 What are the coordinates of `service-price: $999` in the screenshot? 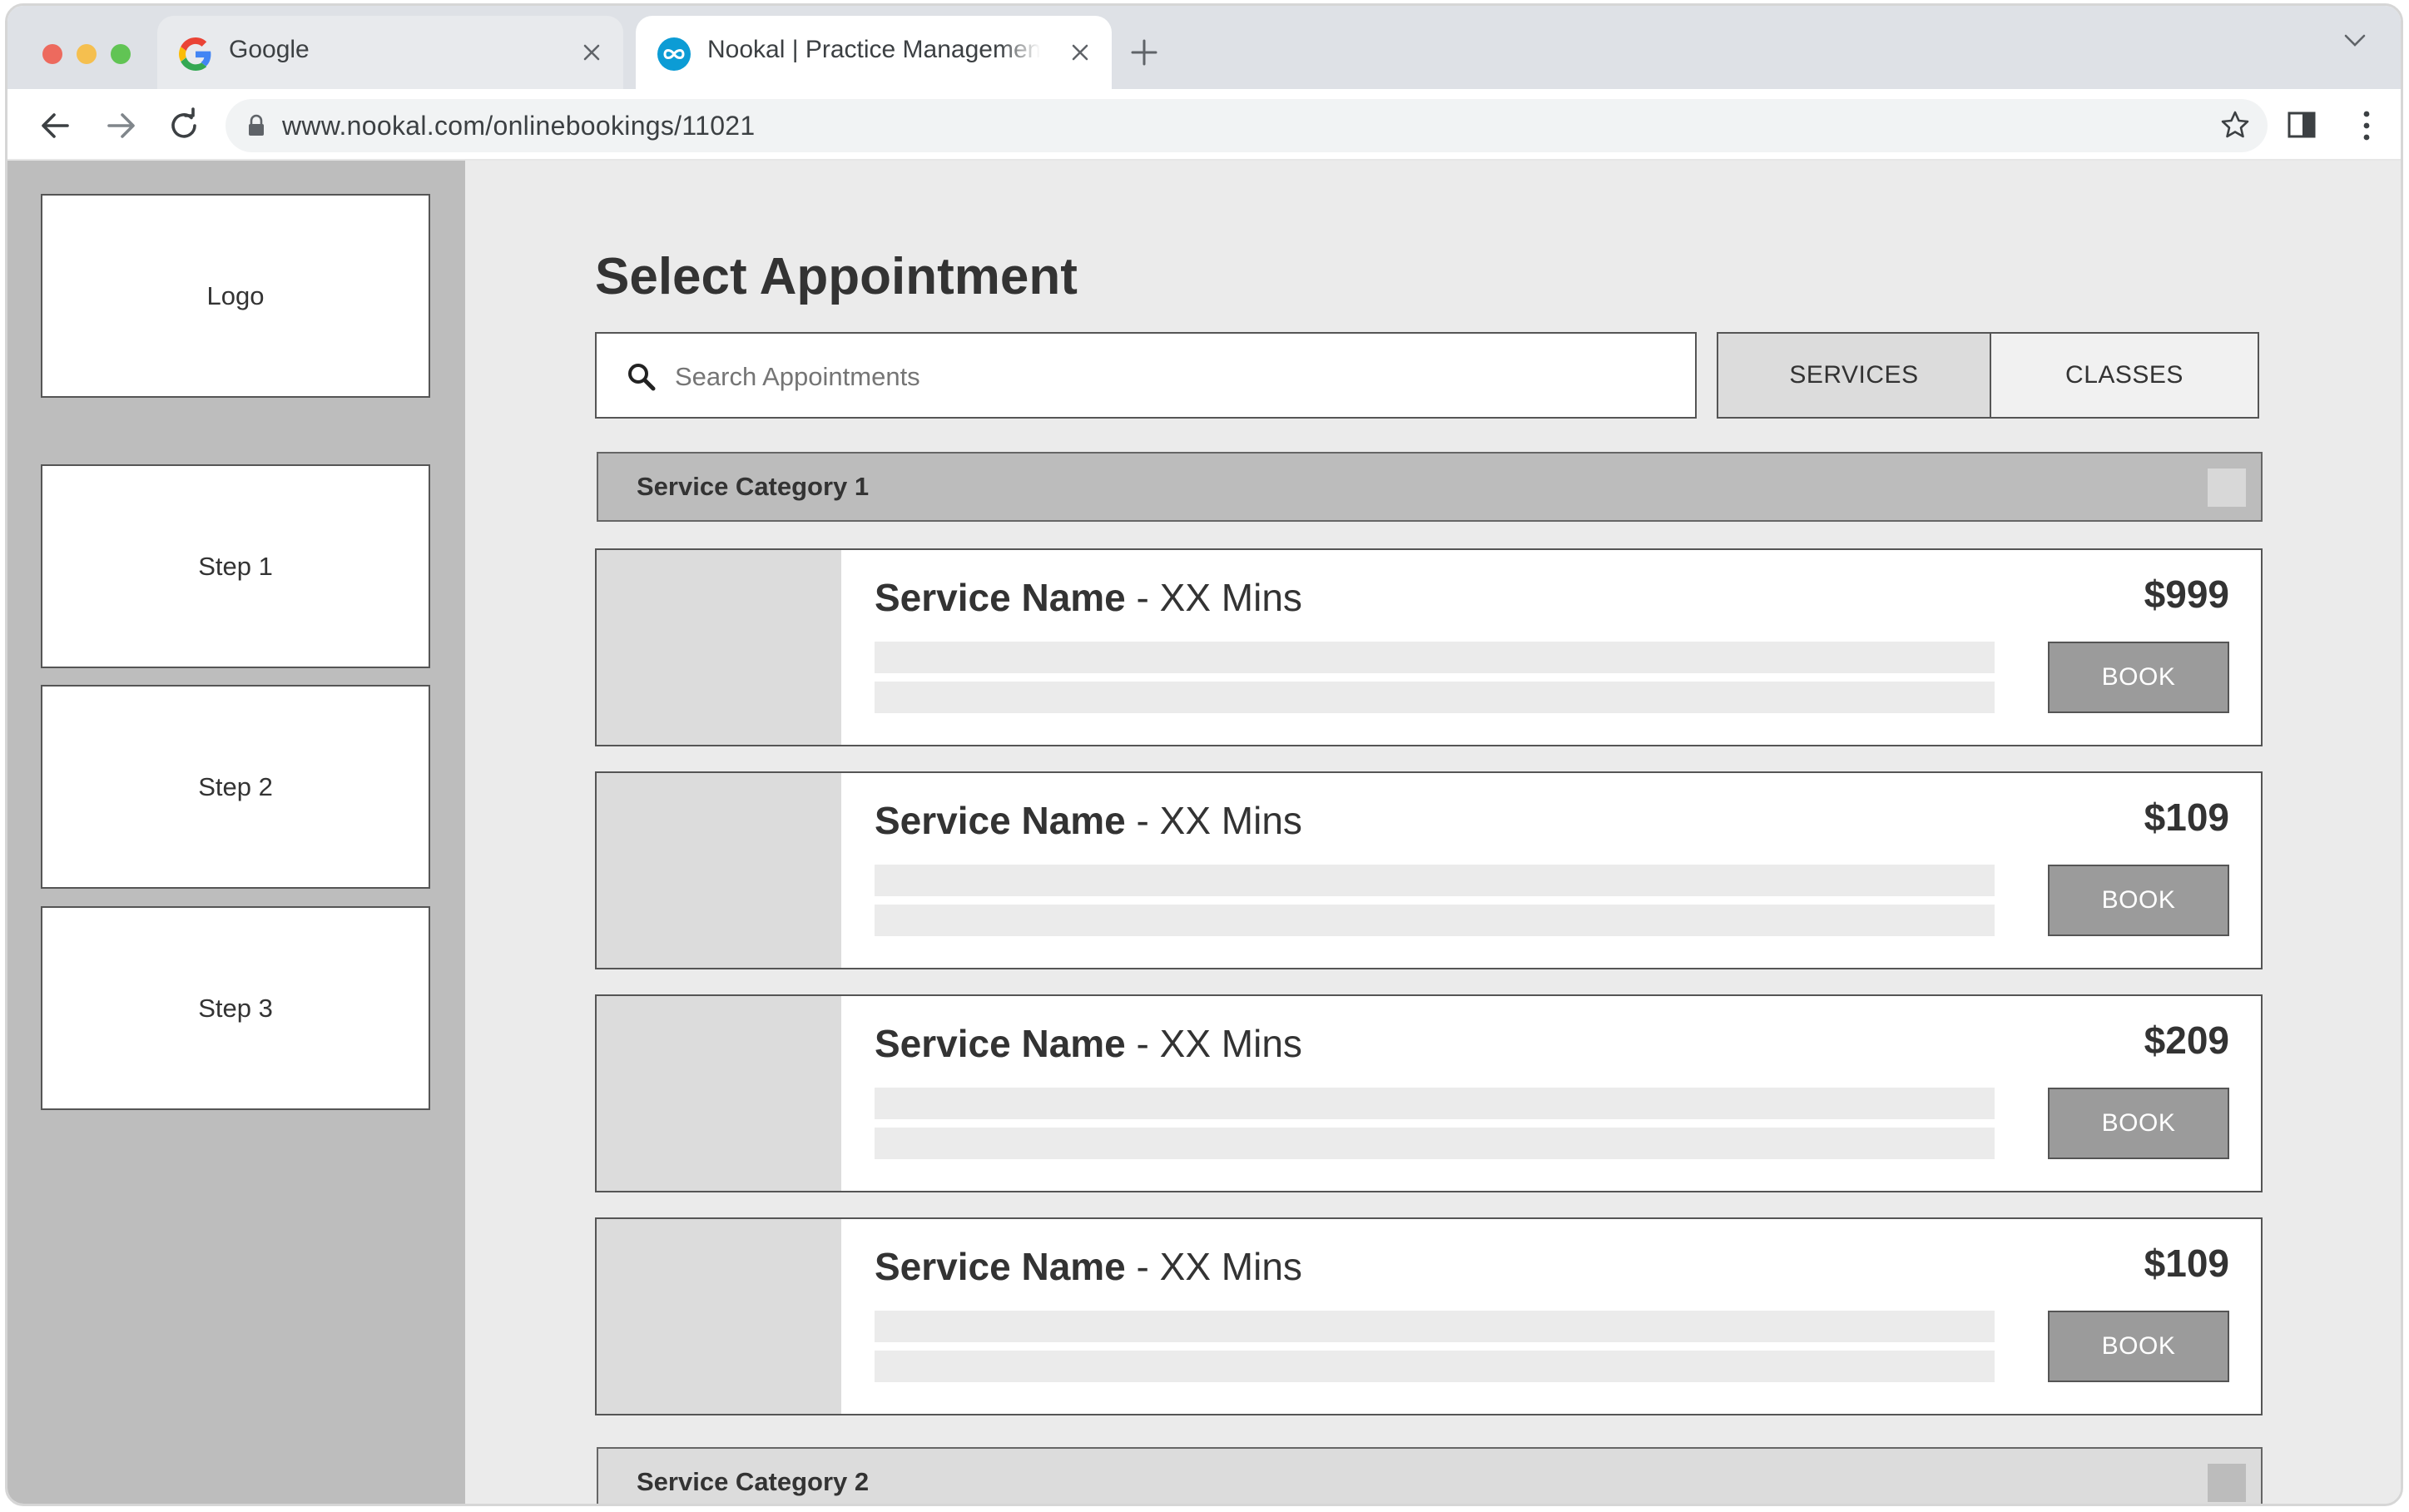 It's located at (2186, 594).